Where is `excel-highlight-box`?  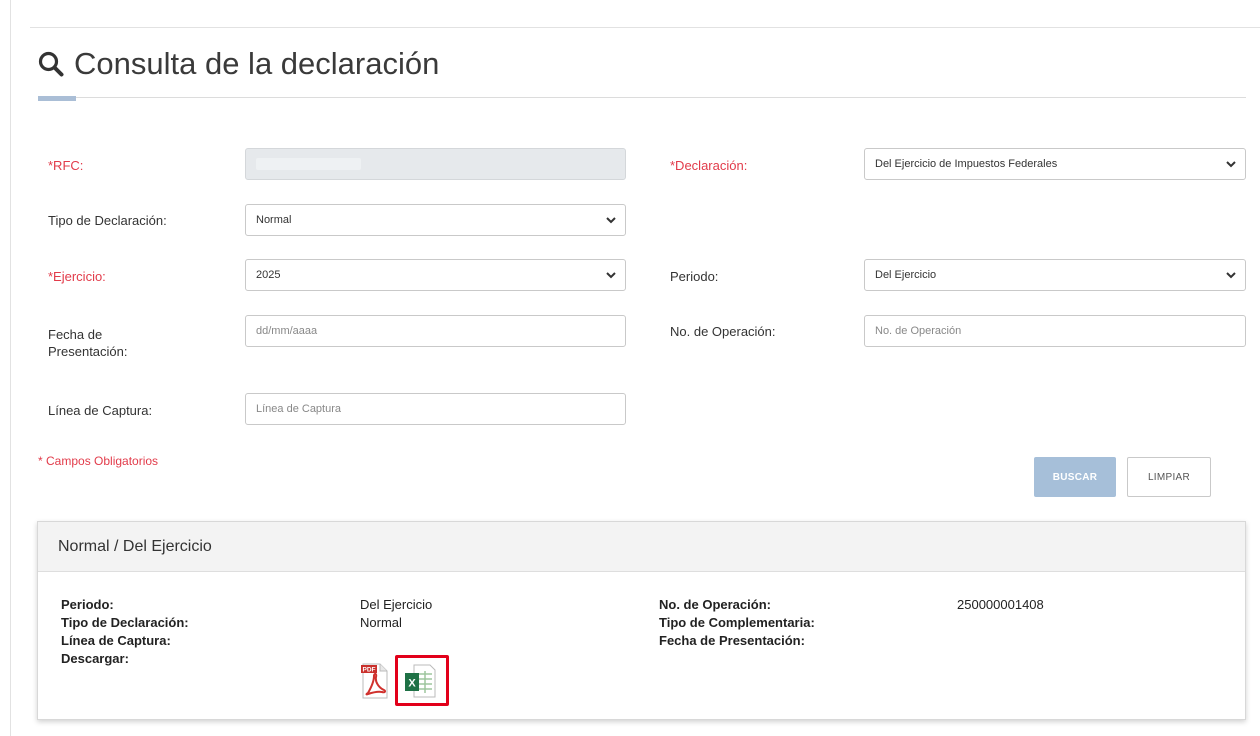 excel-highlight-box is located at coordinates (422, 680).